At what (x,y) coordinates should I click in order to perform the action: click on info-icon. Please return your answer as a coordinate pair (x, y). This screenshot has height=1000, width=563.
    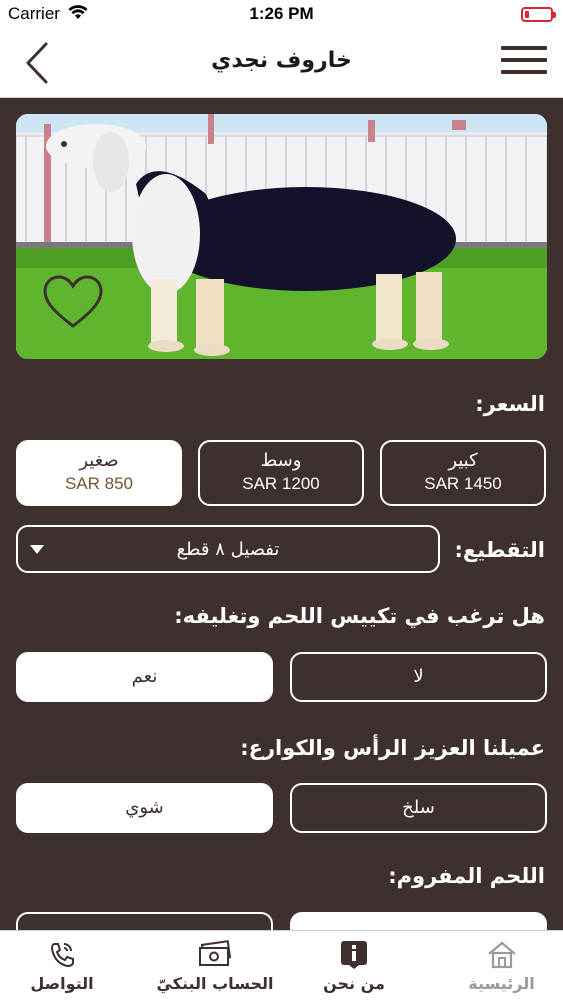
    Looking at the image, I should click on (354, 954).